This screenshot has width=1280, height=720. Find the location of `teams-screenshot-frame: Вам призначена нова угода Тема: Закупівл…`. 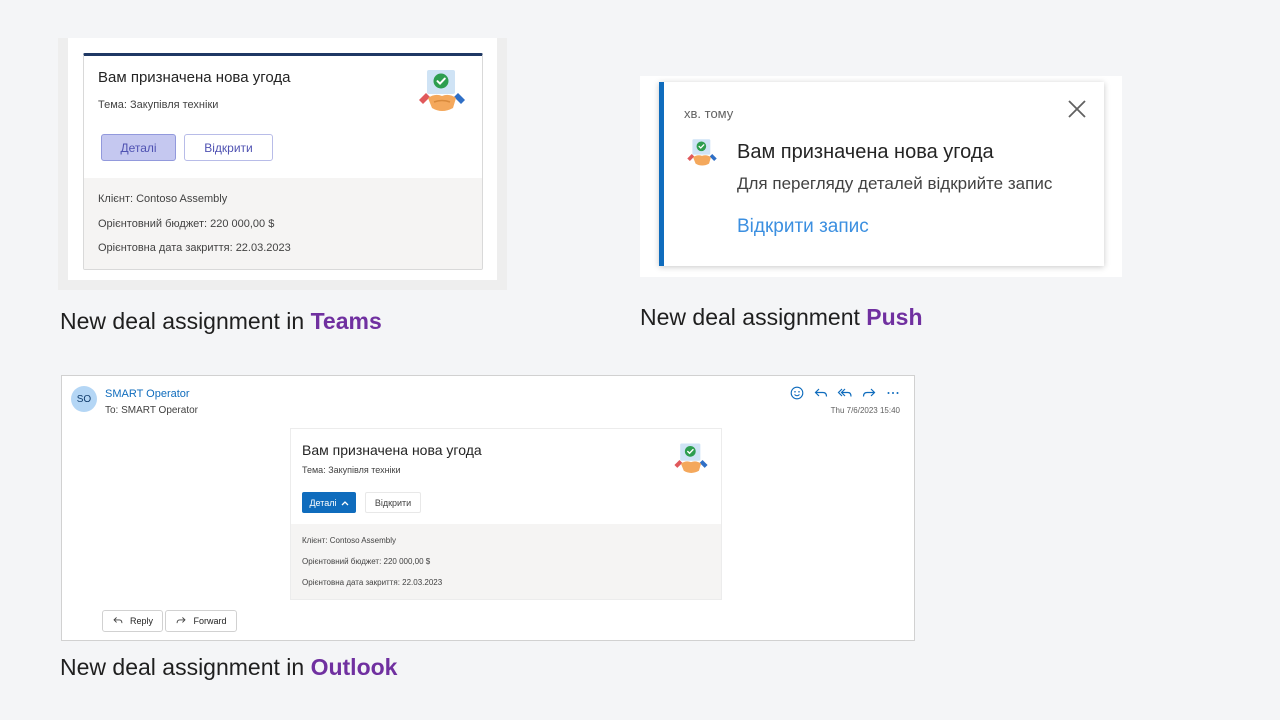

teams-screenshot-frame: Вам призначена нова угода Тема: Закупівл… is located at coordinates (282, 164).